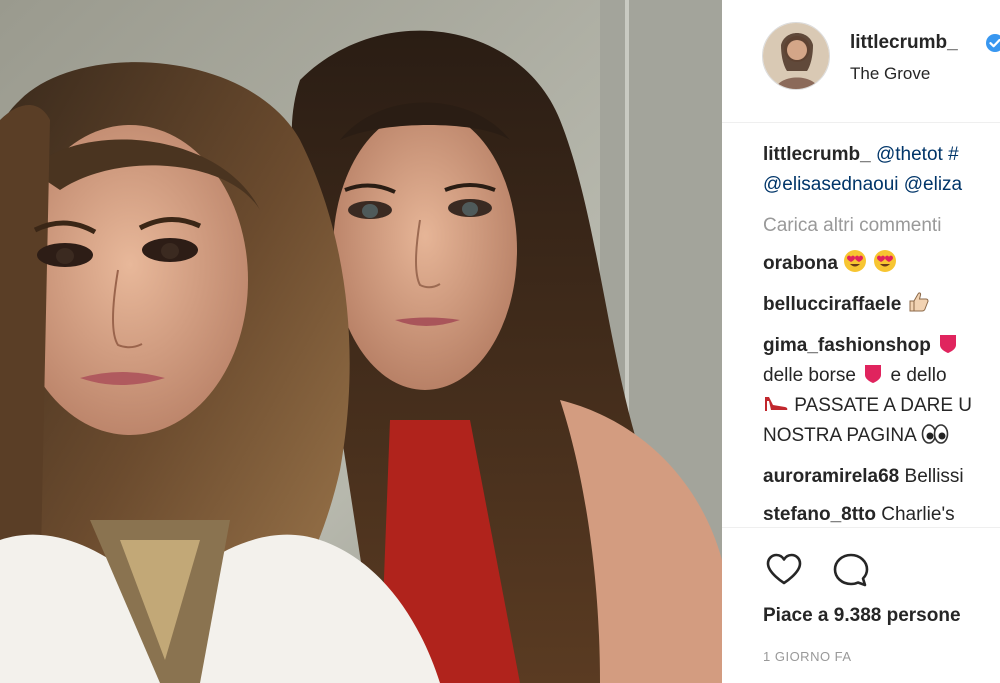 The height and width of the screenshot is (683, 1000). I want to click on location-link: The Grove, so click(890, 74).